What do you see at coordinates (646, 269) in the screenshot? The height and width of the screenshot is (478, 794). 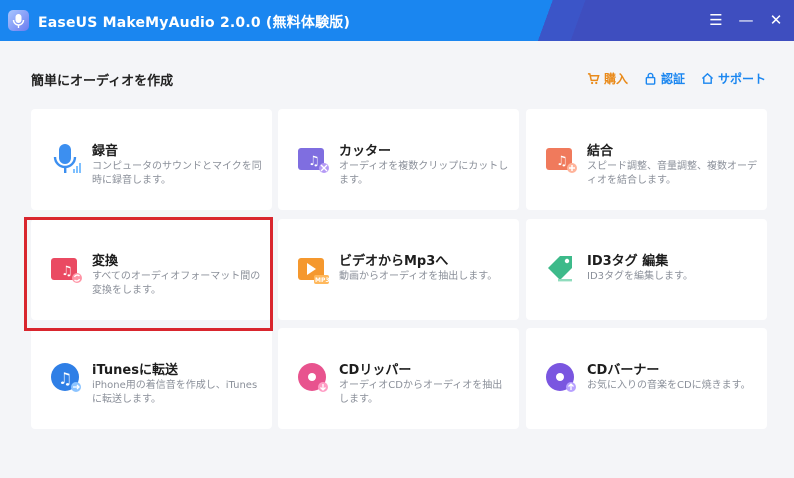 I see `card-id3-tag: ID3タグ 編集 ID3タグを編集します。` at bounding box center [646, 269].